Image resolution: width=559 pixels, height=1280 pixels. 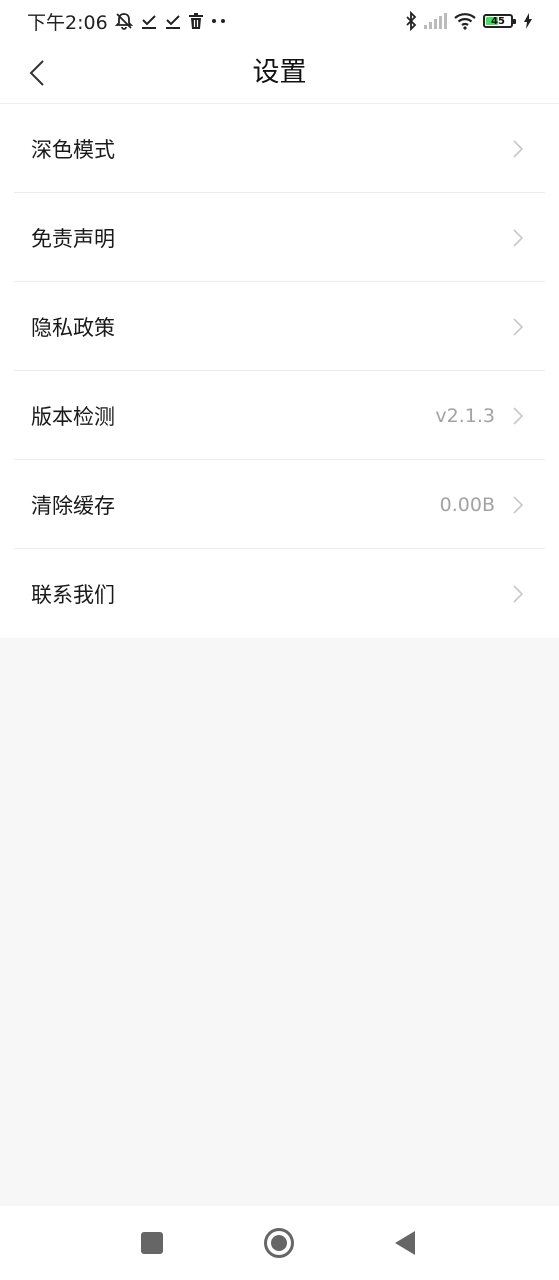 What do you see at coordinates (196, 21) in the screenshot?
I see `trash-icon` at bounding box center [196, 21].